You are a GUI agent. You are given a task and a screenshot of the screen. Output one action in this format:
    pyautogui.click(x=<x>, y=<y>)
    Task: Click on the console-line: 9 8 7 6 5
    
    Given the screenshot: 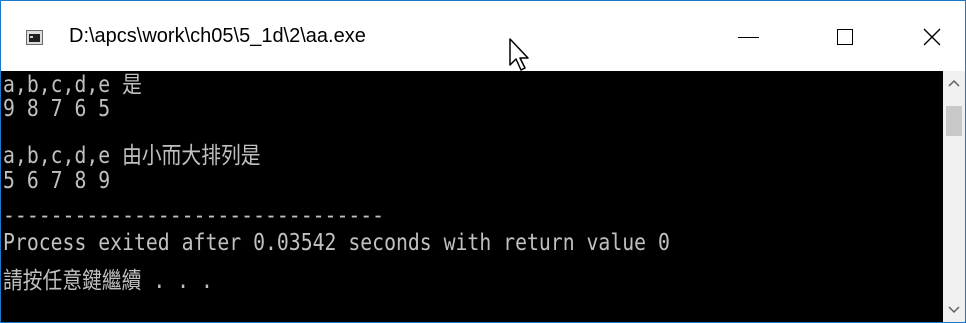 What is the action you would take?
    pyautogui.click(x=57, y=109)
    